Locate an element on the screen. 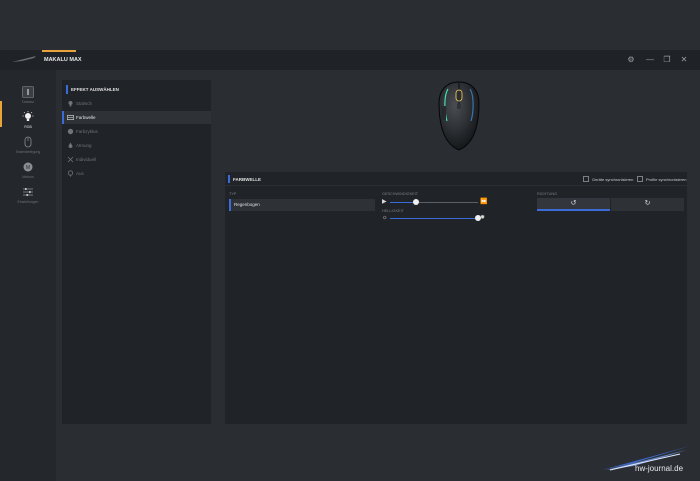 Image resolution: width=700 pixels, height=481 pixels. brightness-low-icon: ☼ is located at coordinates (385, 218).